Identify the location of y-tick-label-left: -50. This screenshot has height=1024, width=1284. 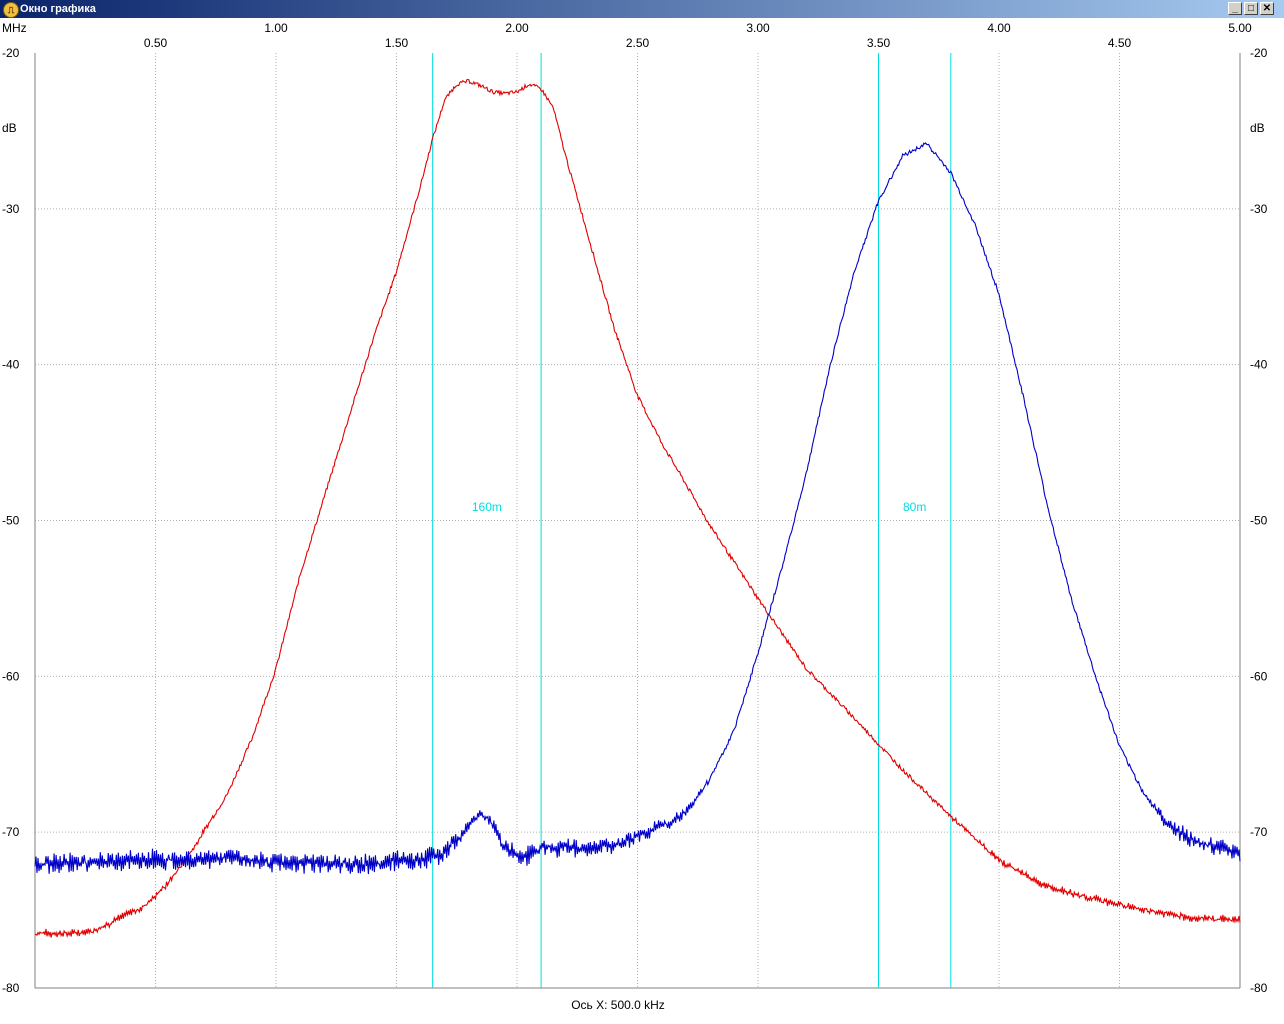
(11, 521).